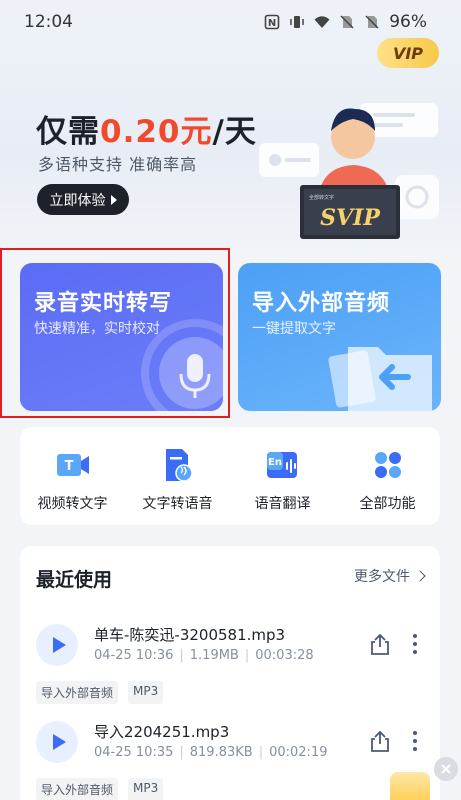 Image resolution: width=461 pixels, height=800 pixels. I want to click on svip-label: SVIP, so click(350, 218).